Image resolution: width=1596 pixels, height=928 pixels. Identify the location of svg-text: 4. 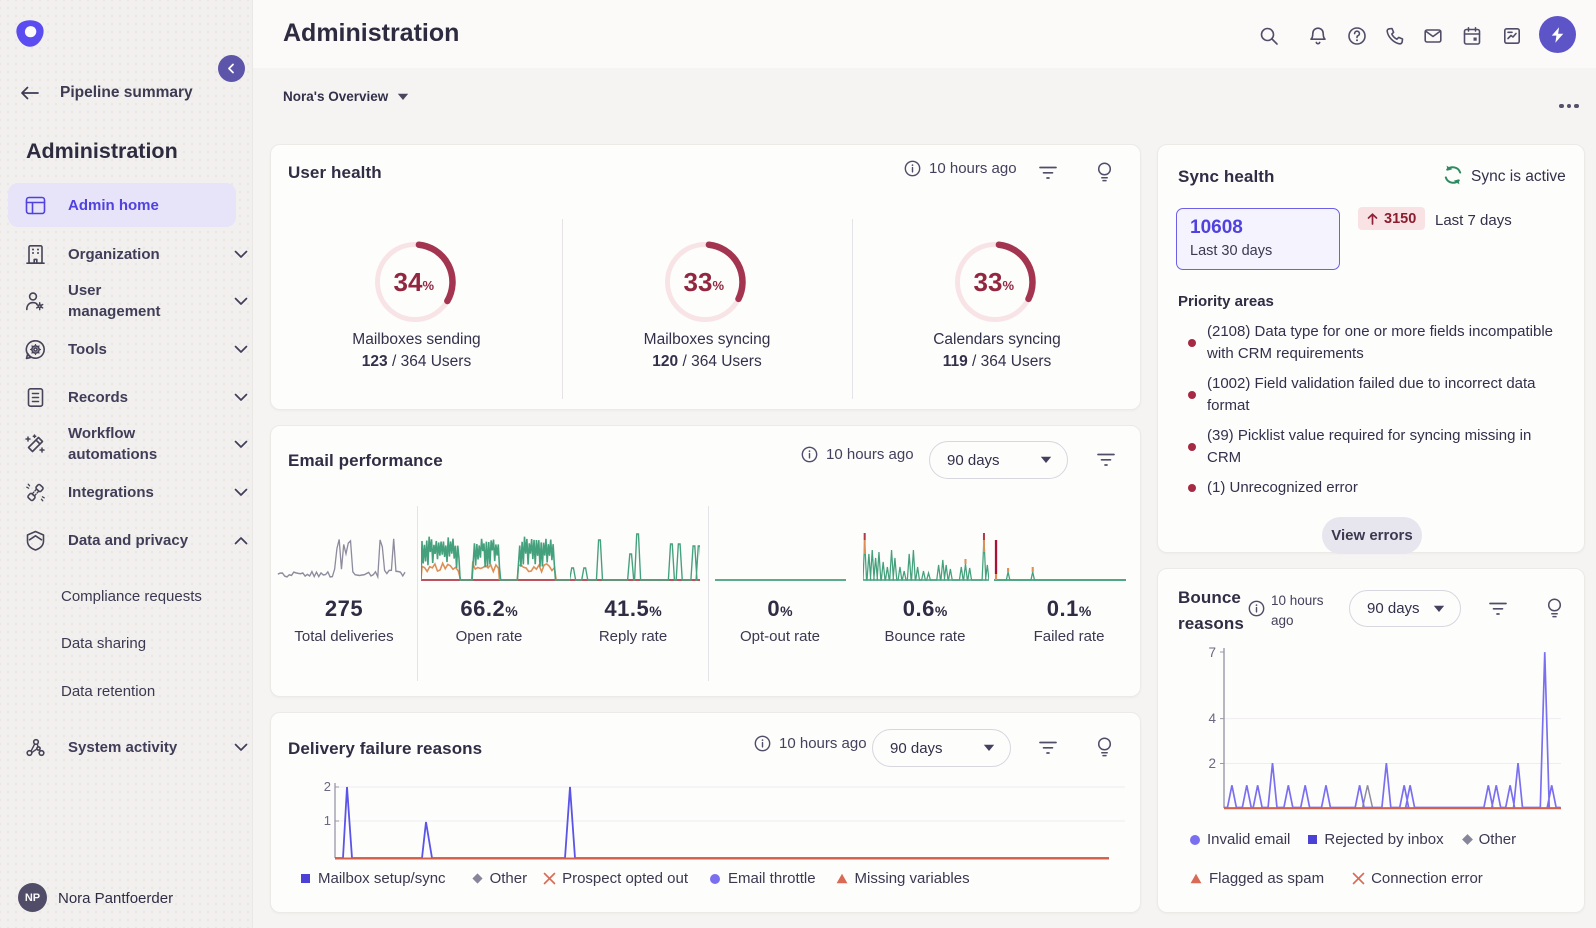
(1212, 718).